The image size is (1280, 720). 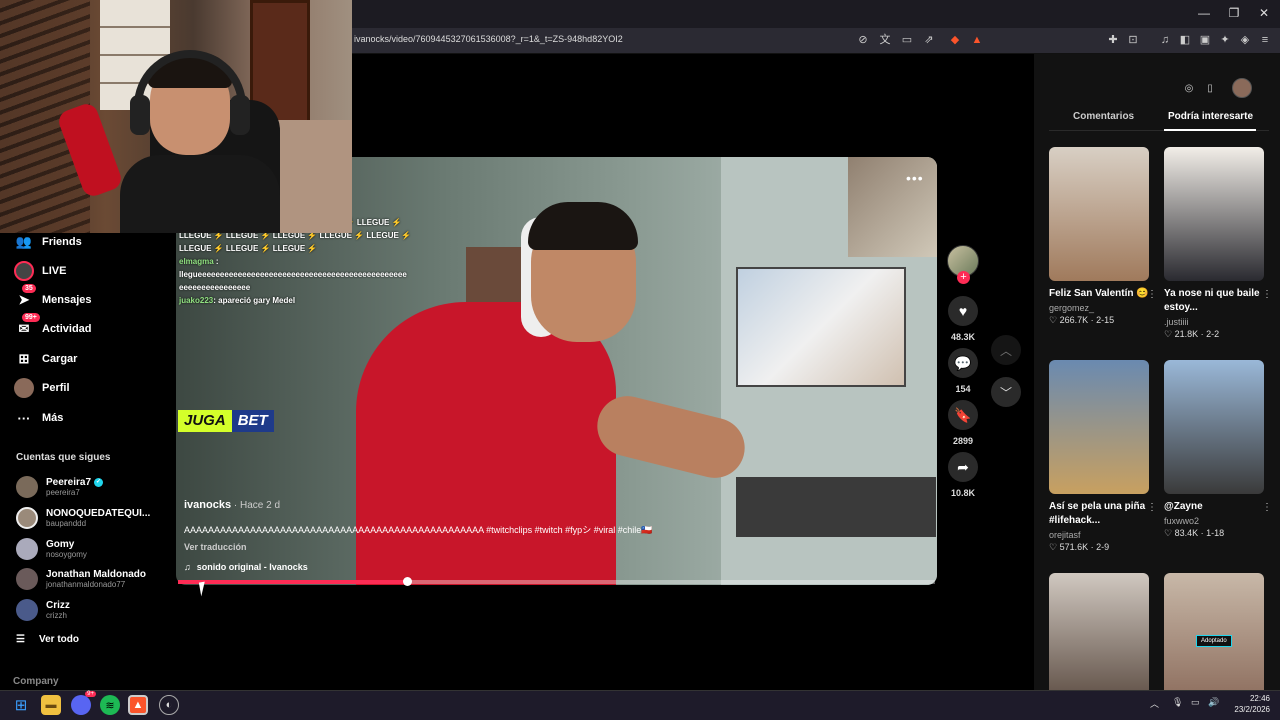 I want to click on followed-account: Gomy nosoygomy, so click(x=51, y=549).